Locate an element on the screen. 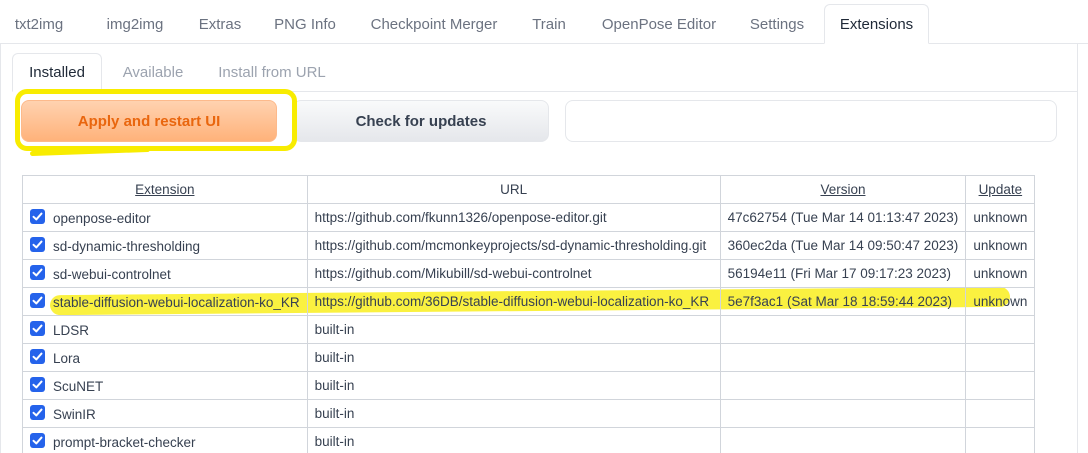 The image size is (1088, 453). table-row: LDSR built-in is located at coordinates (529, 329).